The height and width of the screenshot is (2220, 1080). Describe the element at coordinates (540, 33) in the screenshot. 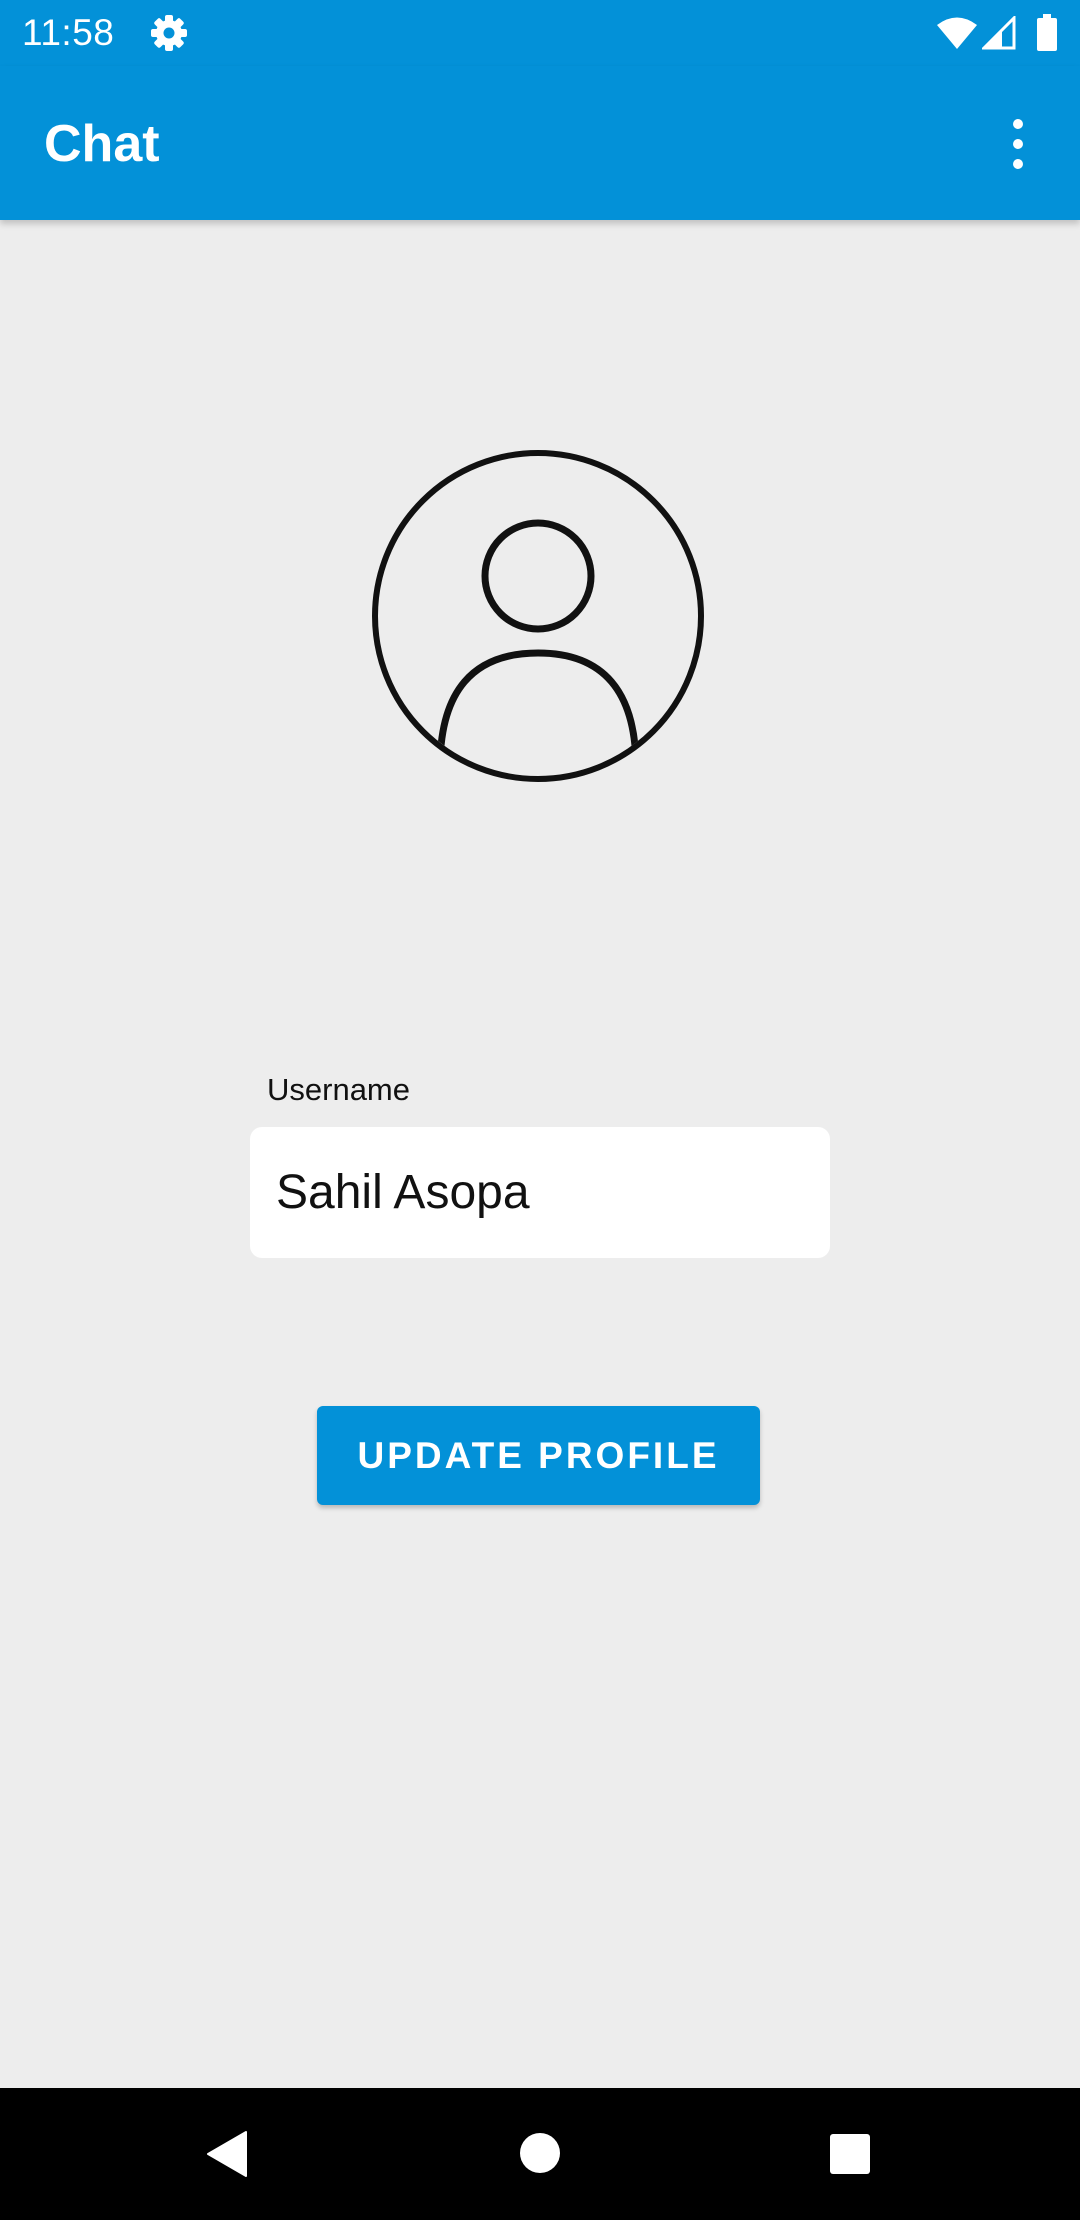

I see `status-bar: 11:58` at that location.